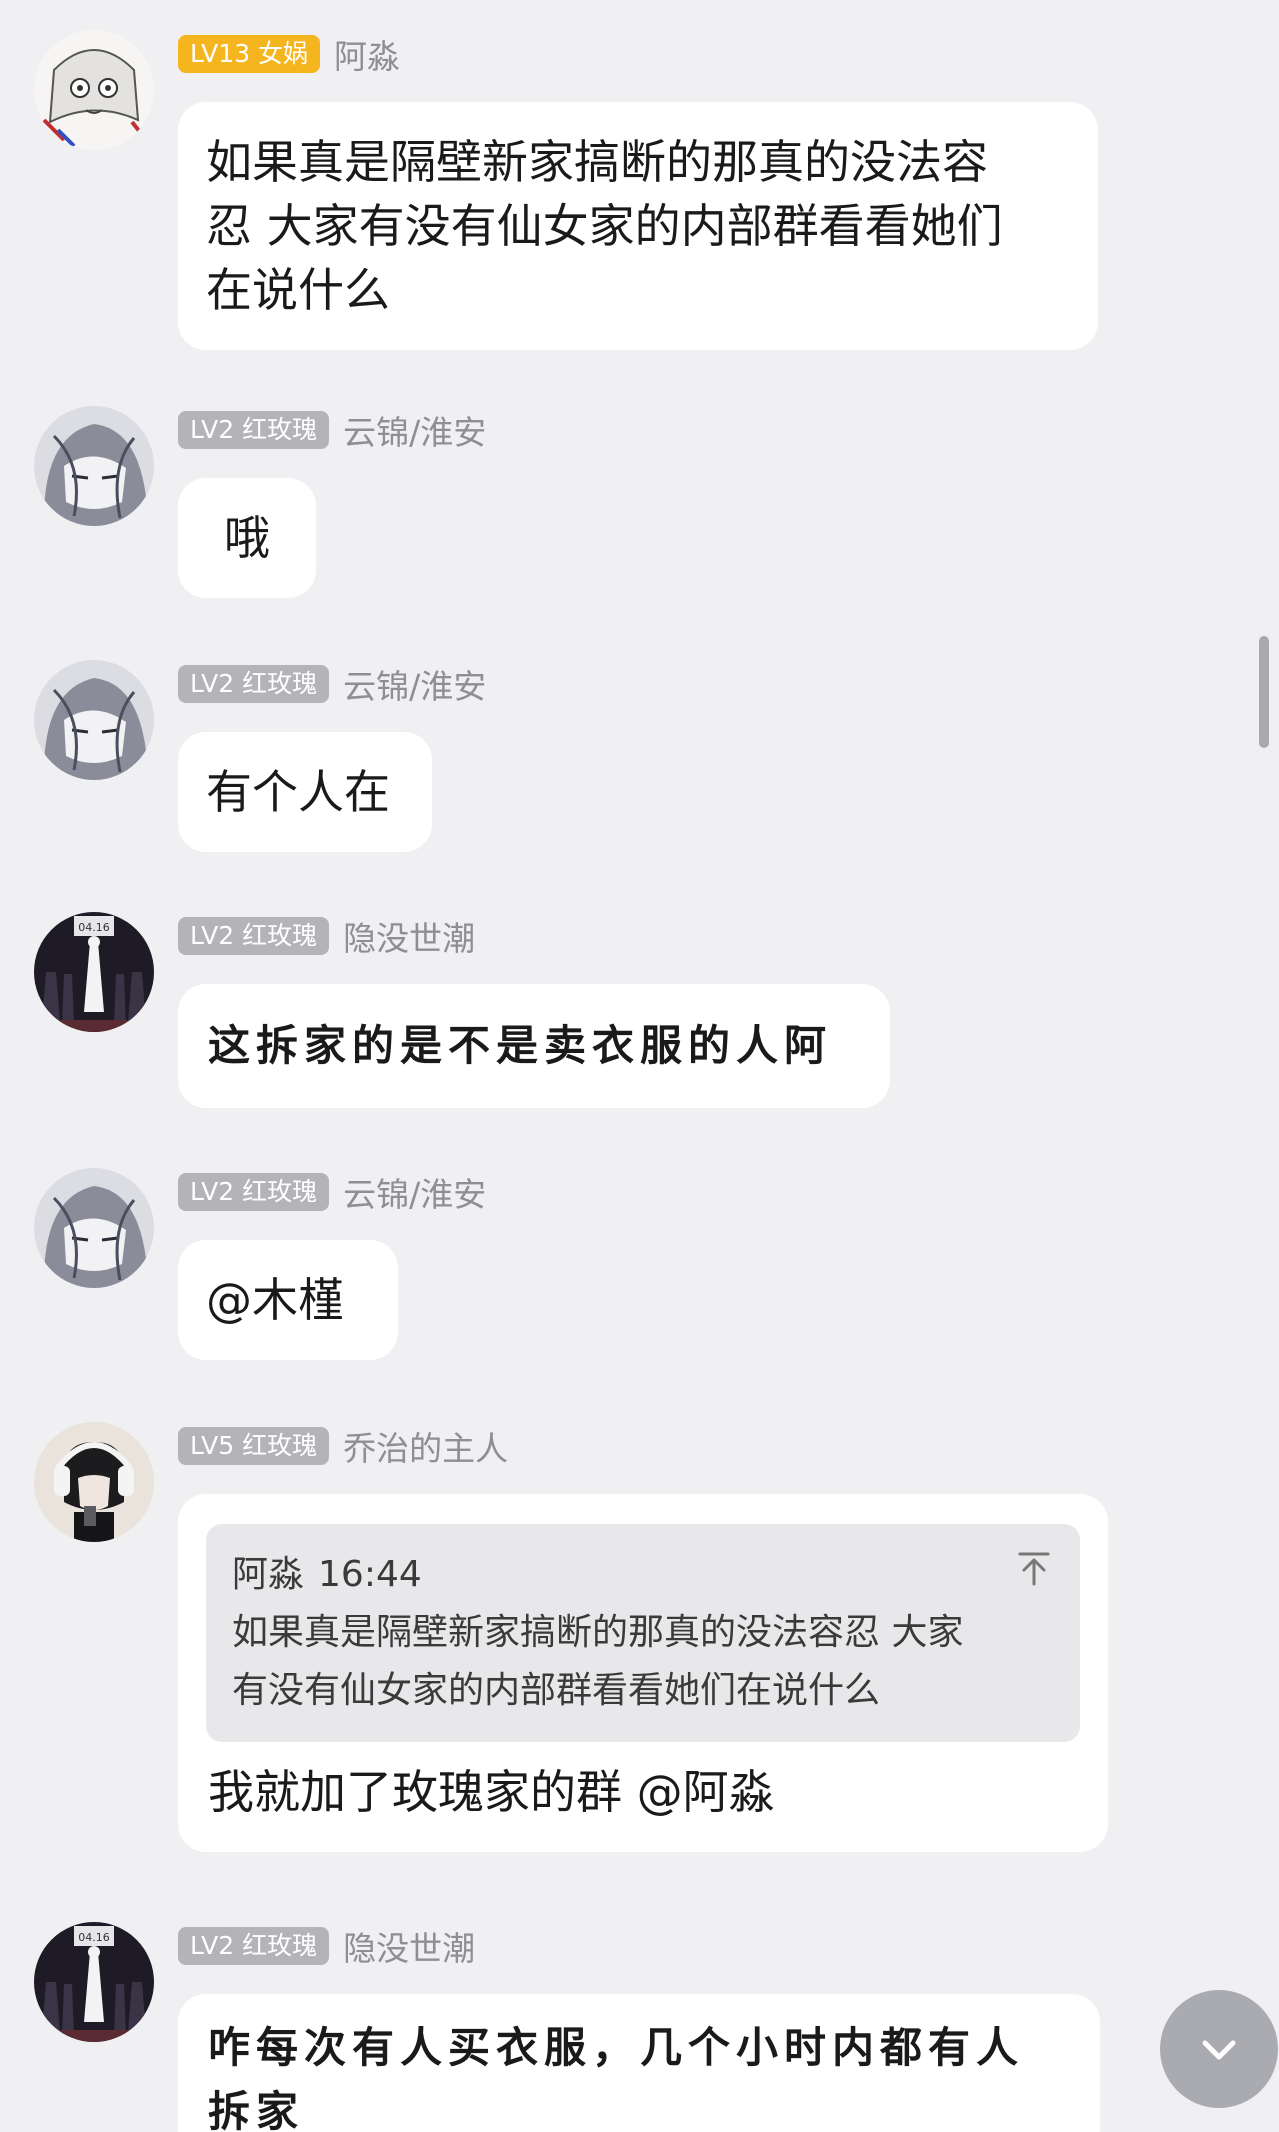  I want to click on message-bubble: 咋每次有人买衣服，几个小时内都有人 拆家, so click(639, 2063).